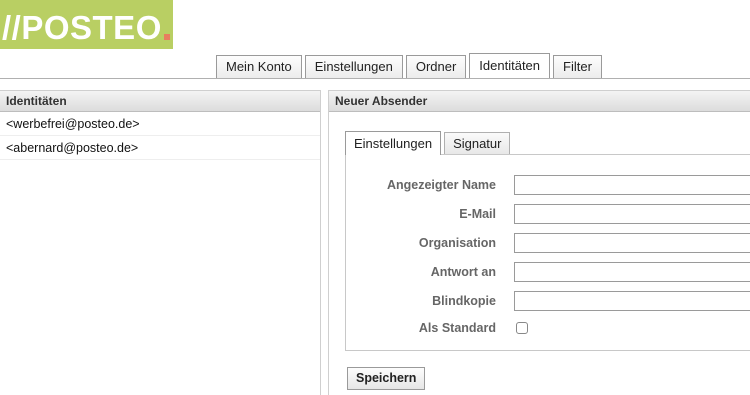 This screenshot has width=750, height=395. Describe the element at coordinates (436, 66) in the screenshot. I see `tab-ordner: Ordner` at that location.